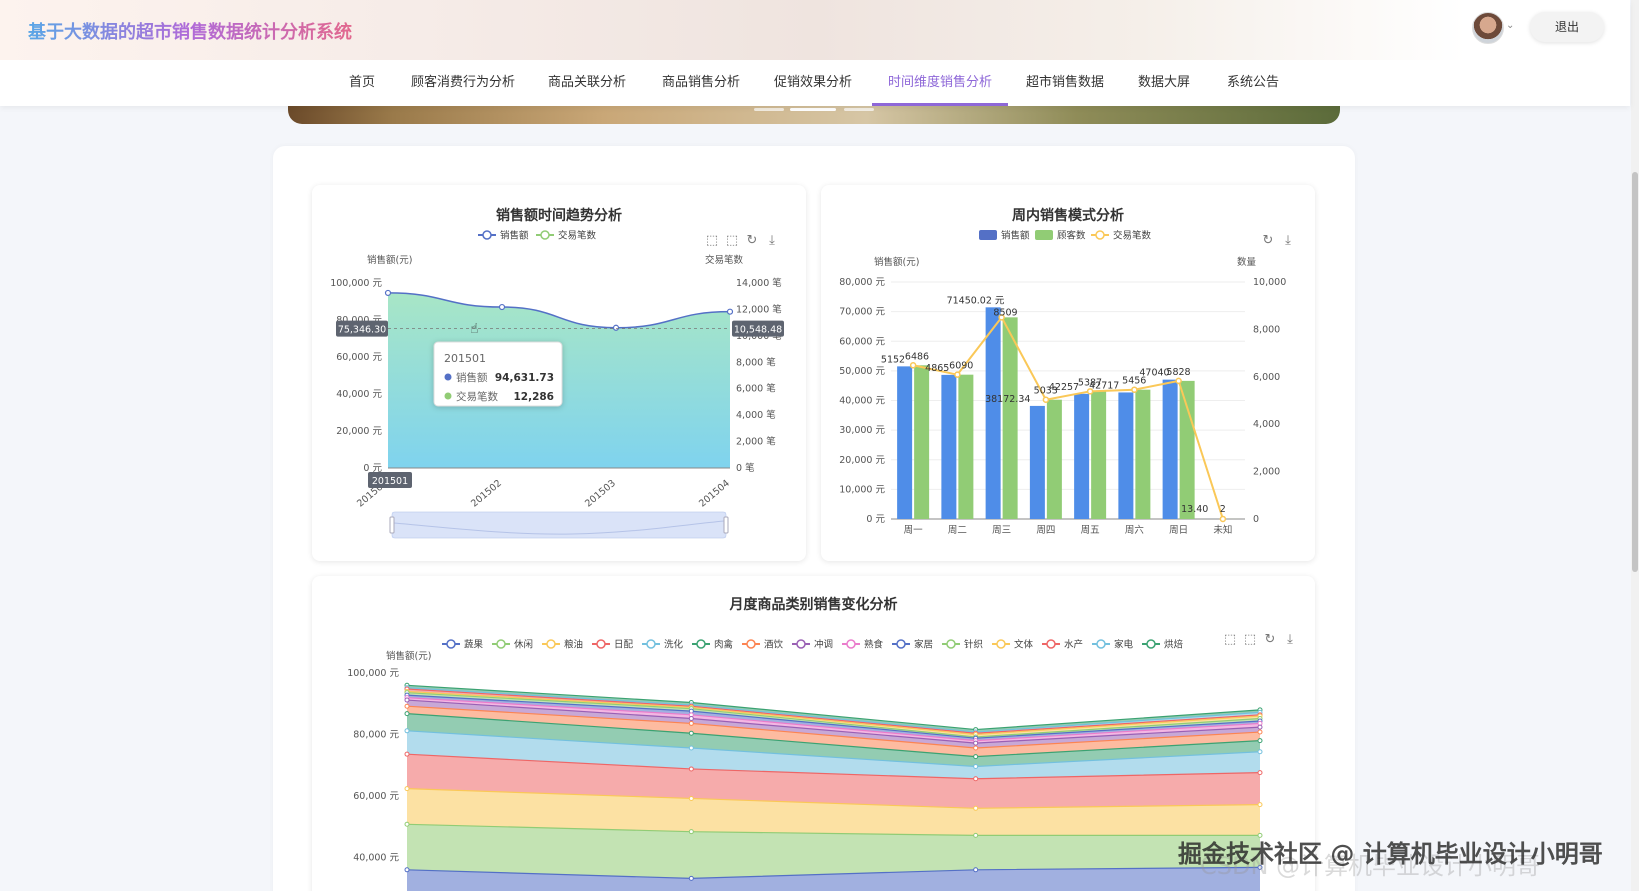 This screenshot has width=1639, height=891. I want to click on legend-label: 烘焙, so click(1174, 645).